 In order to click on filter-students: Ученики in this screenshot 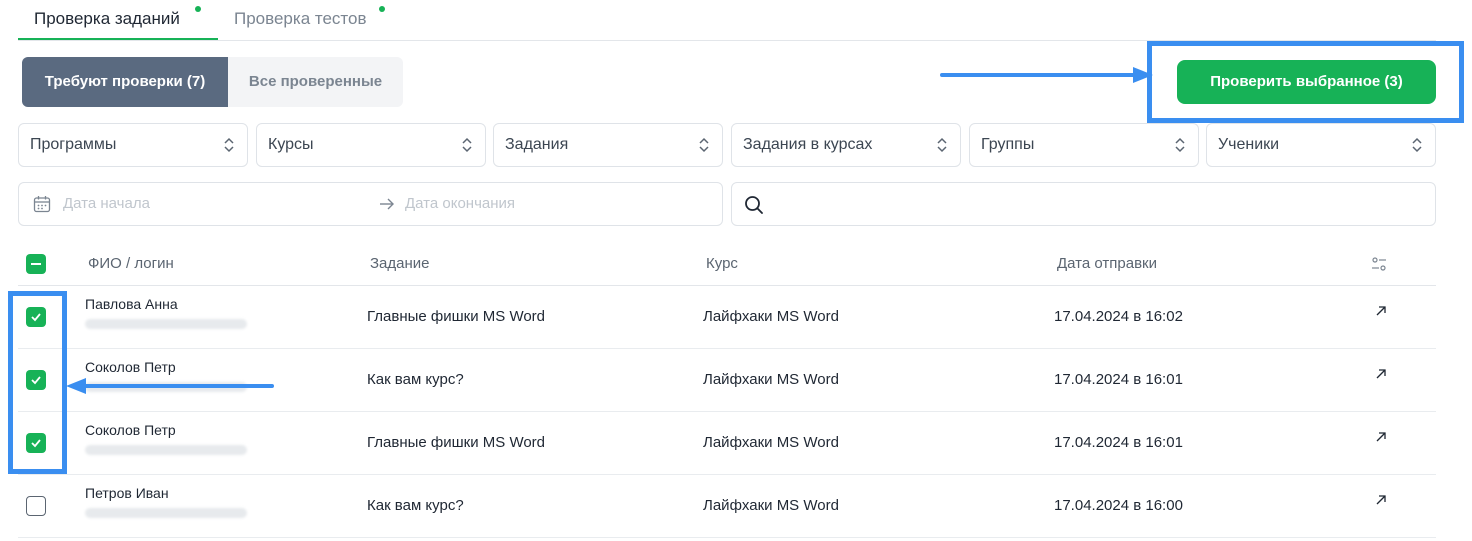, I will do `click(1321, 145)`.